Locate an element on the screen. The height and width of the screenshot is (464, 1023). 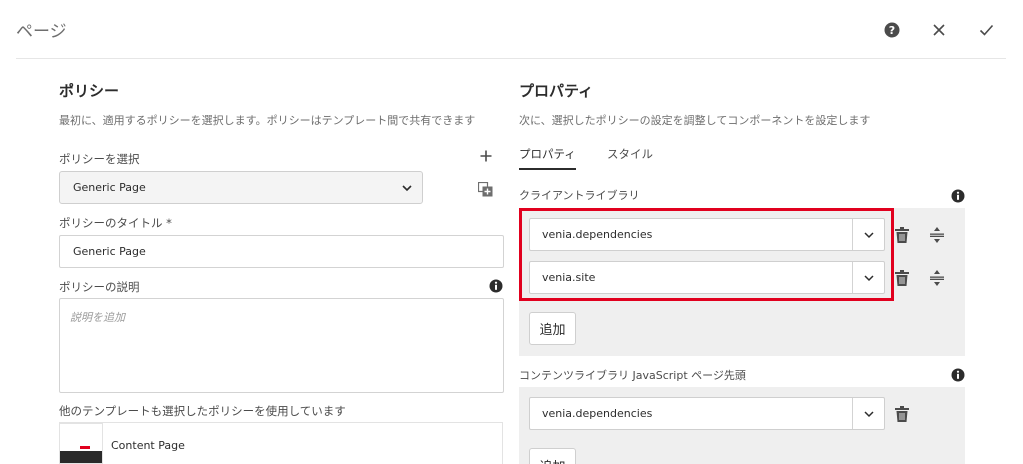
tab-styles: スタイル is located at coordinates (630, 154).